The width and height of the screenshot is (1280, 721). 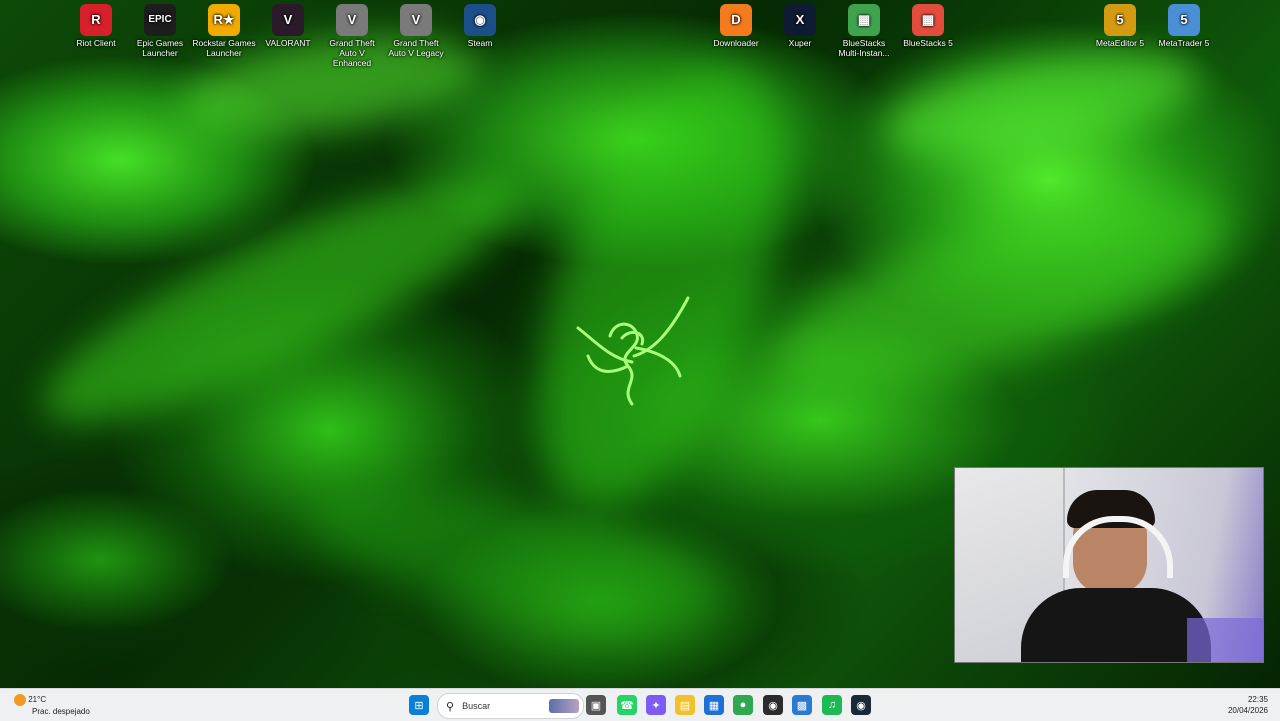 I want to click on desktop-icon: V VALORANT, so click(x=288, y=24).